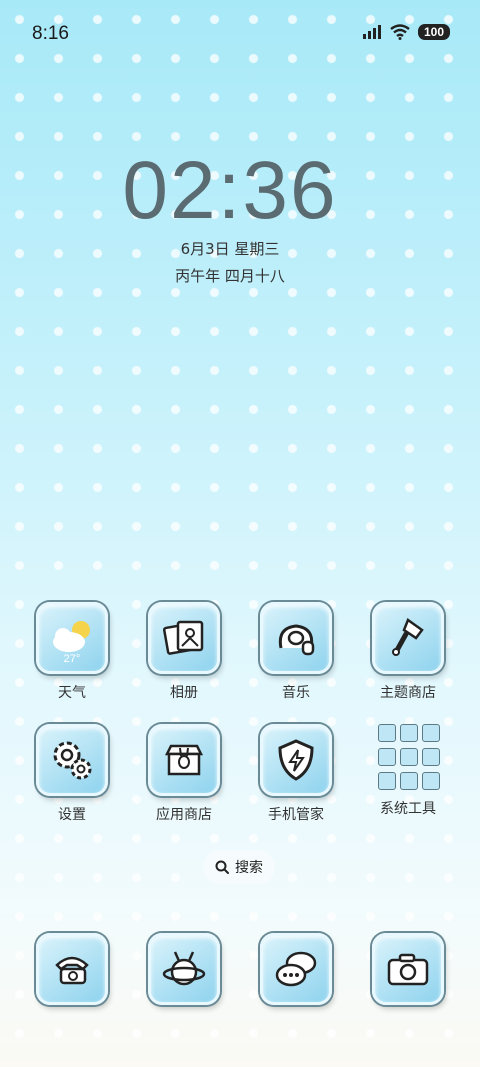 The width and height of the screenshot is (480, 1067). I want to click on clock-widget: 02:36 6月3日 星期三 丙午年 四月十八, so click(240, 218).